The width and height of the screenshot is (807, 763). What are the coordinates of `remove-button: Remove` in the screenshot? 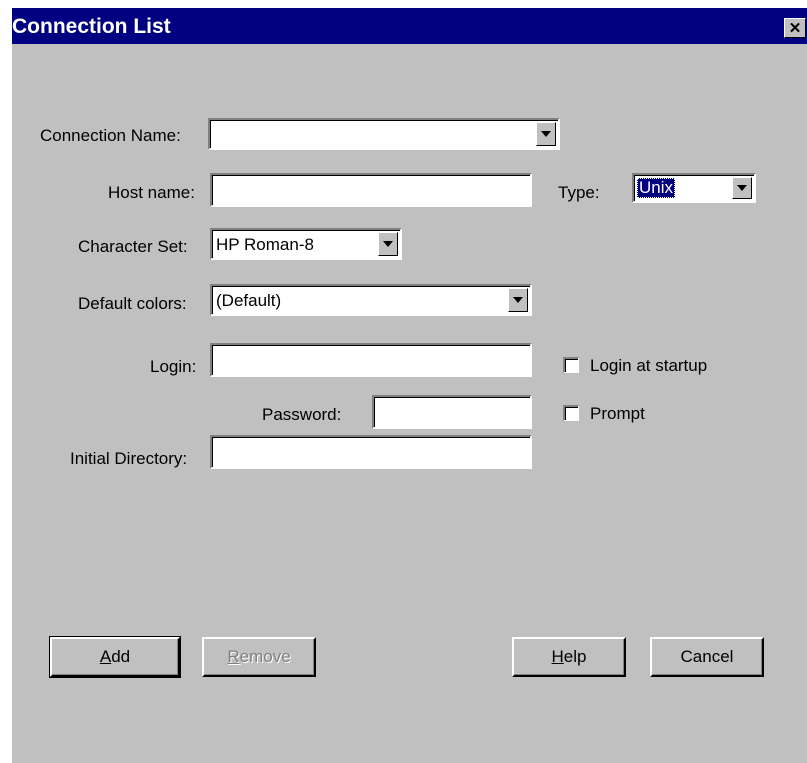 It's located at (259, 657).